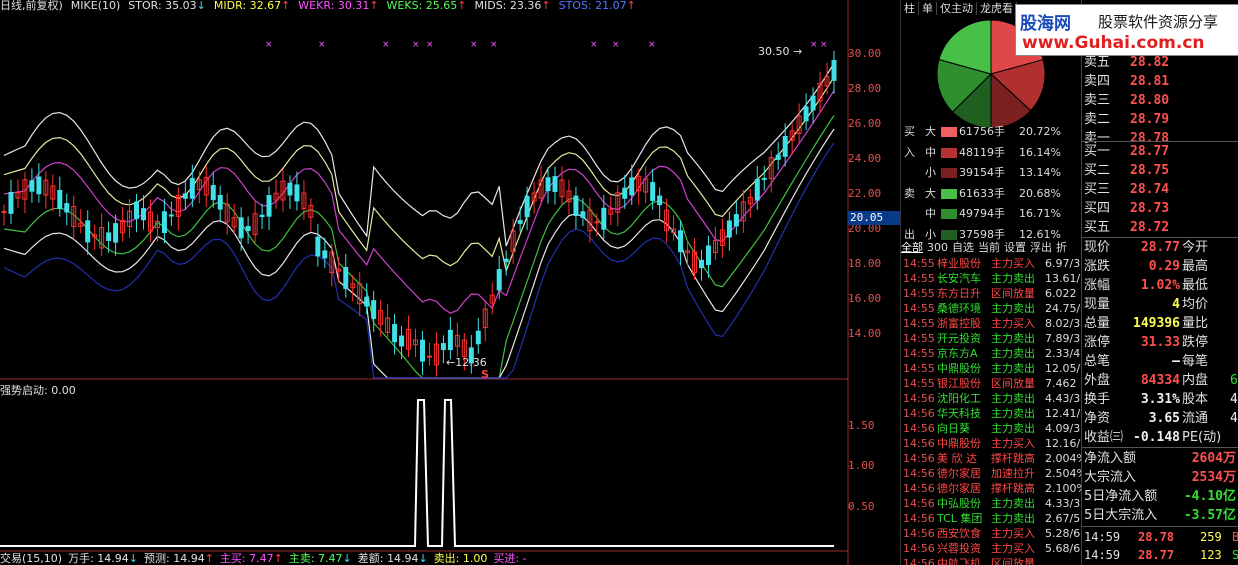  Describe the element at coordinates (1160, 266) in the screenshot. I see `quote-row: 涨跌 0.29 最高` at that location.